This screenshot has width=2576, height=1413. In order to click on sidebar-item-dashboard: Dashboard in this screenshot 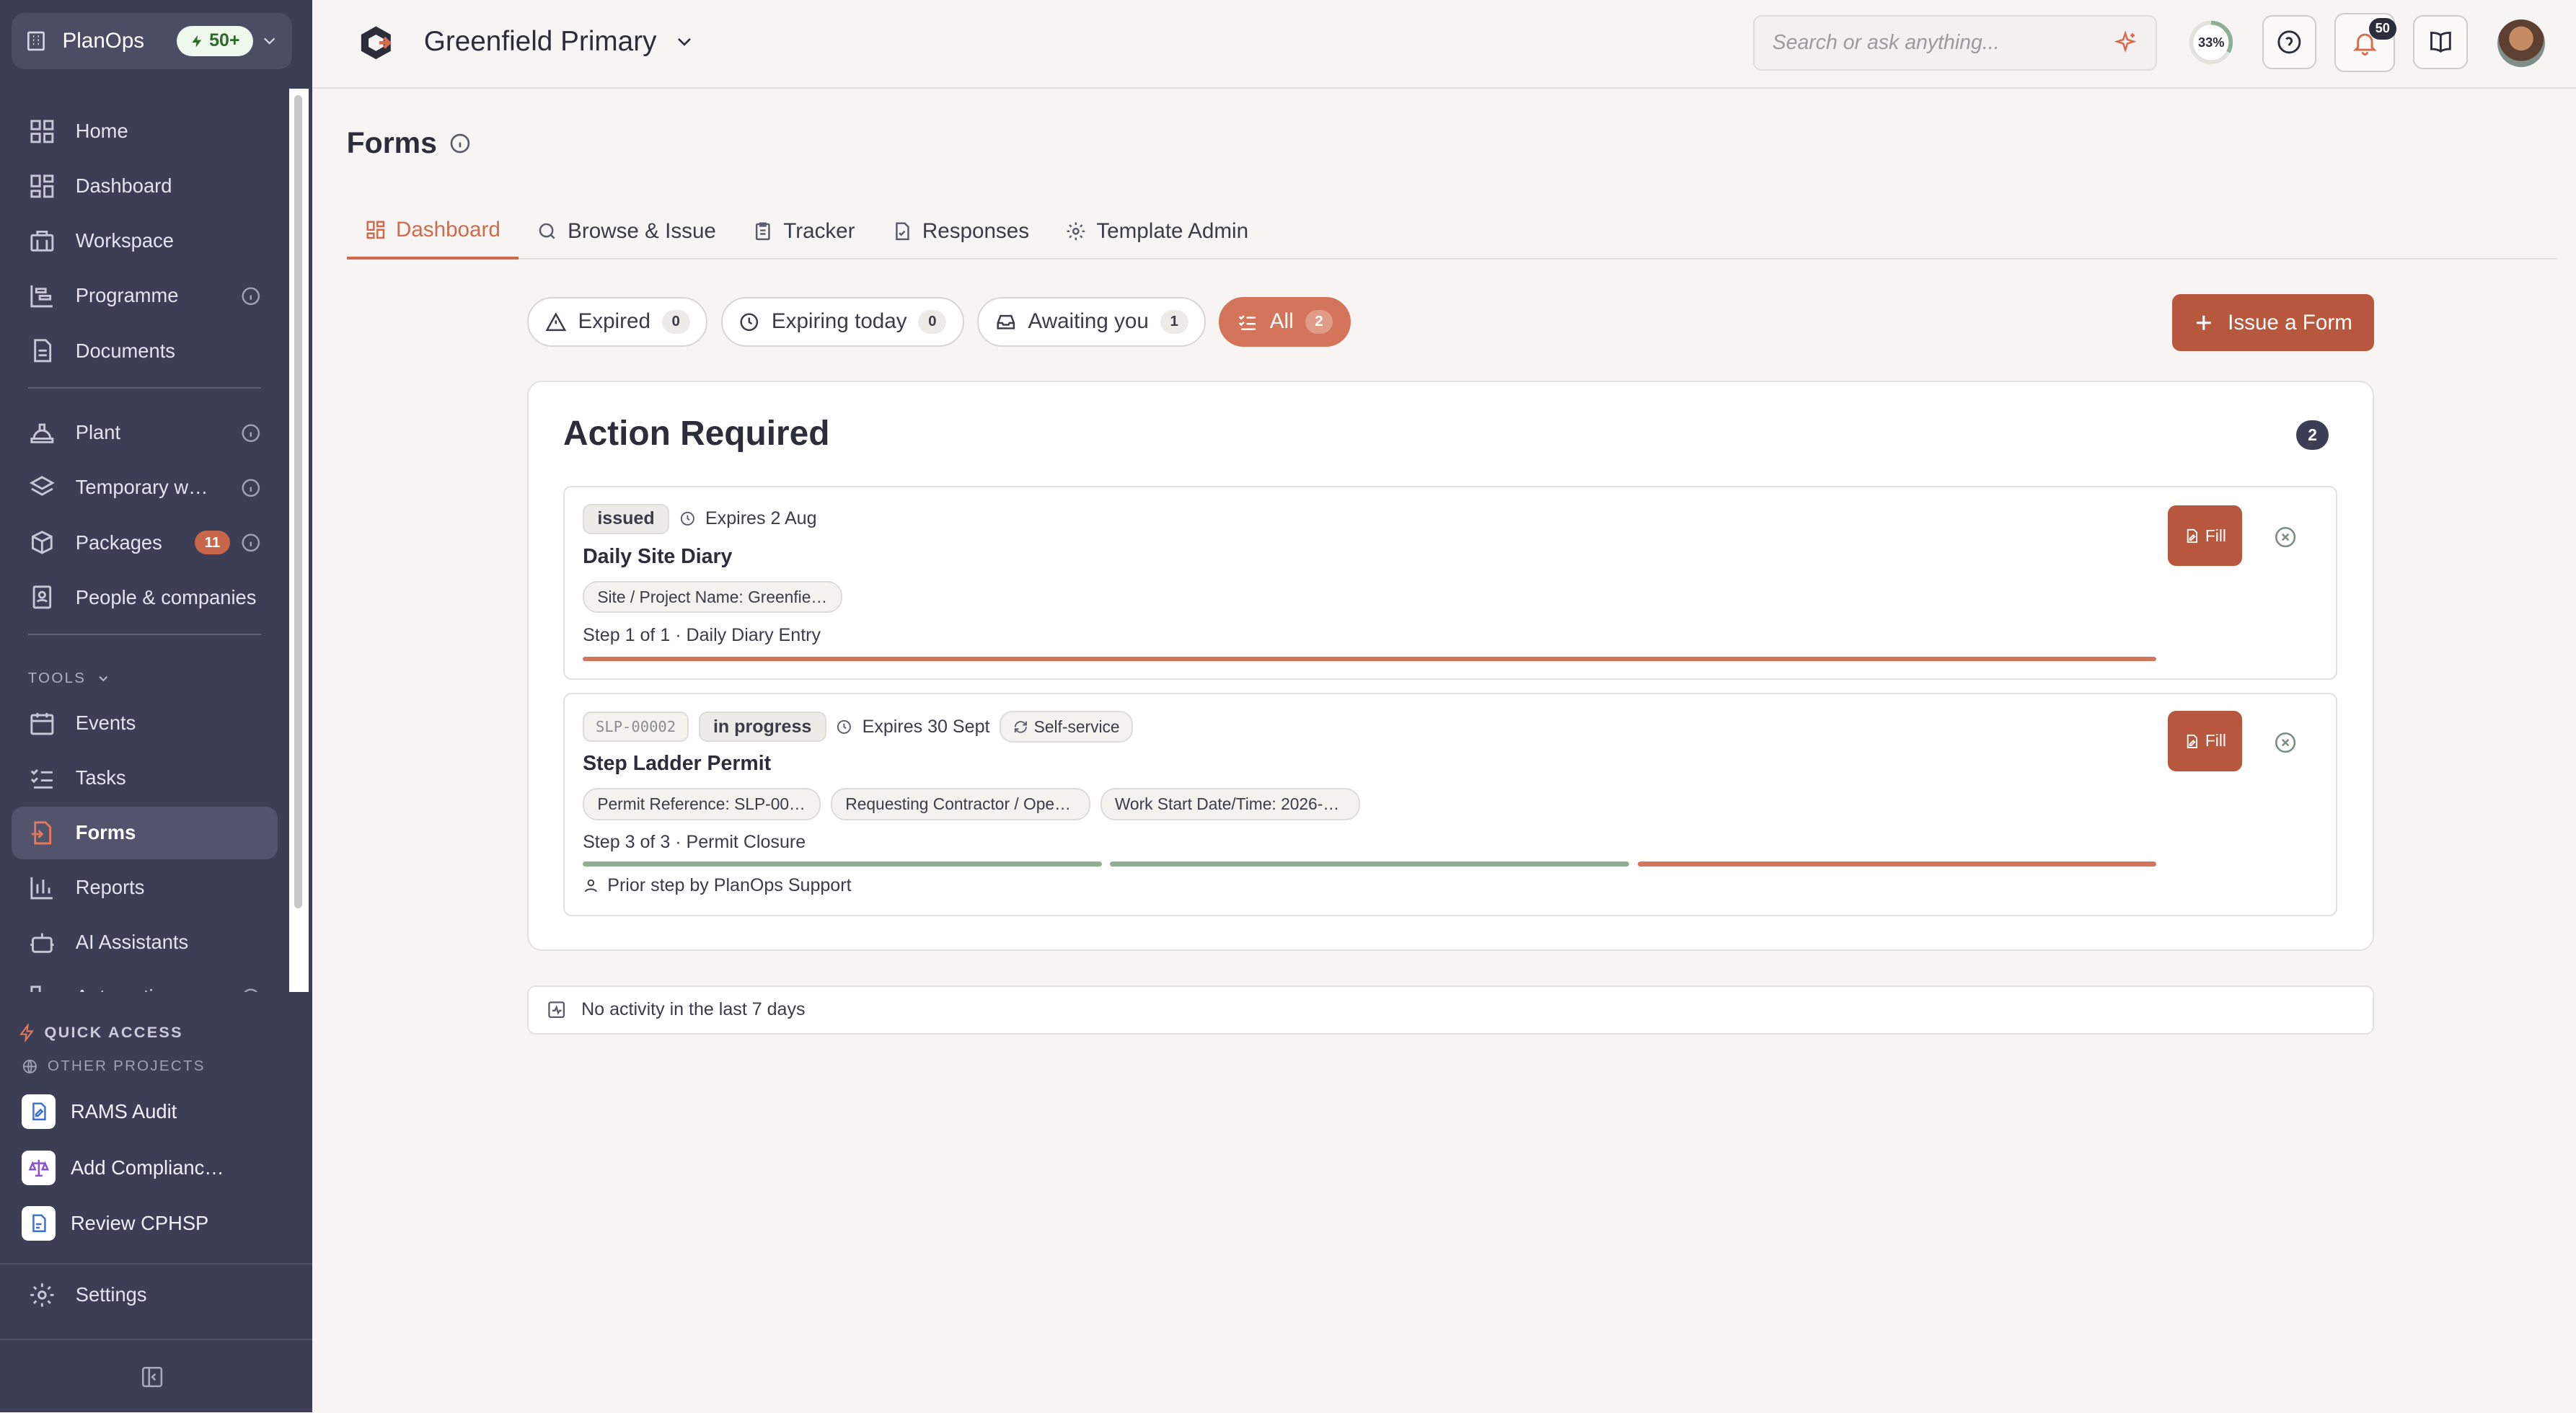, I will do `click(145, 187)`.